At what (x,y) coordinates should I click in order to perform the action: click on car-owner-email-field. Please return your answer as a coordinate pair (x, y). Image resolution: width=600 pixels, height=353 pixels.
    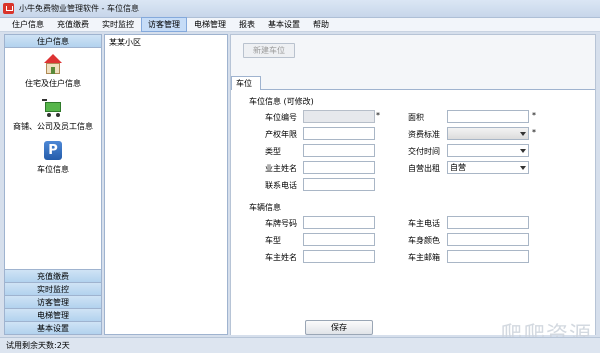
    Looking at the image, I should click on (488, 256).